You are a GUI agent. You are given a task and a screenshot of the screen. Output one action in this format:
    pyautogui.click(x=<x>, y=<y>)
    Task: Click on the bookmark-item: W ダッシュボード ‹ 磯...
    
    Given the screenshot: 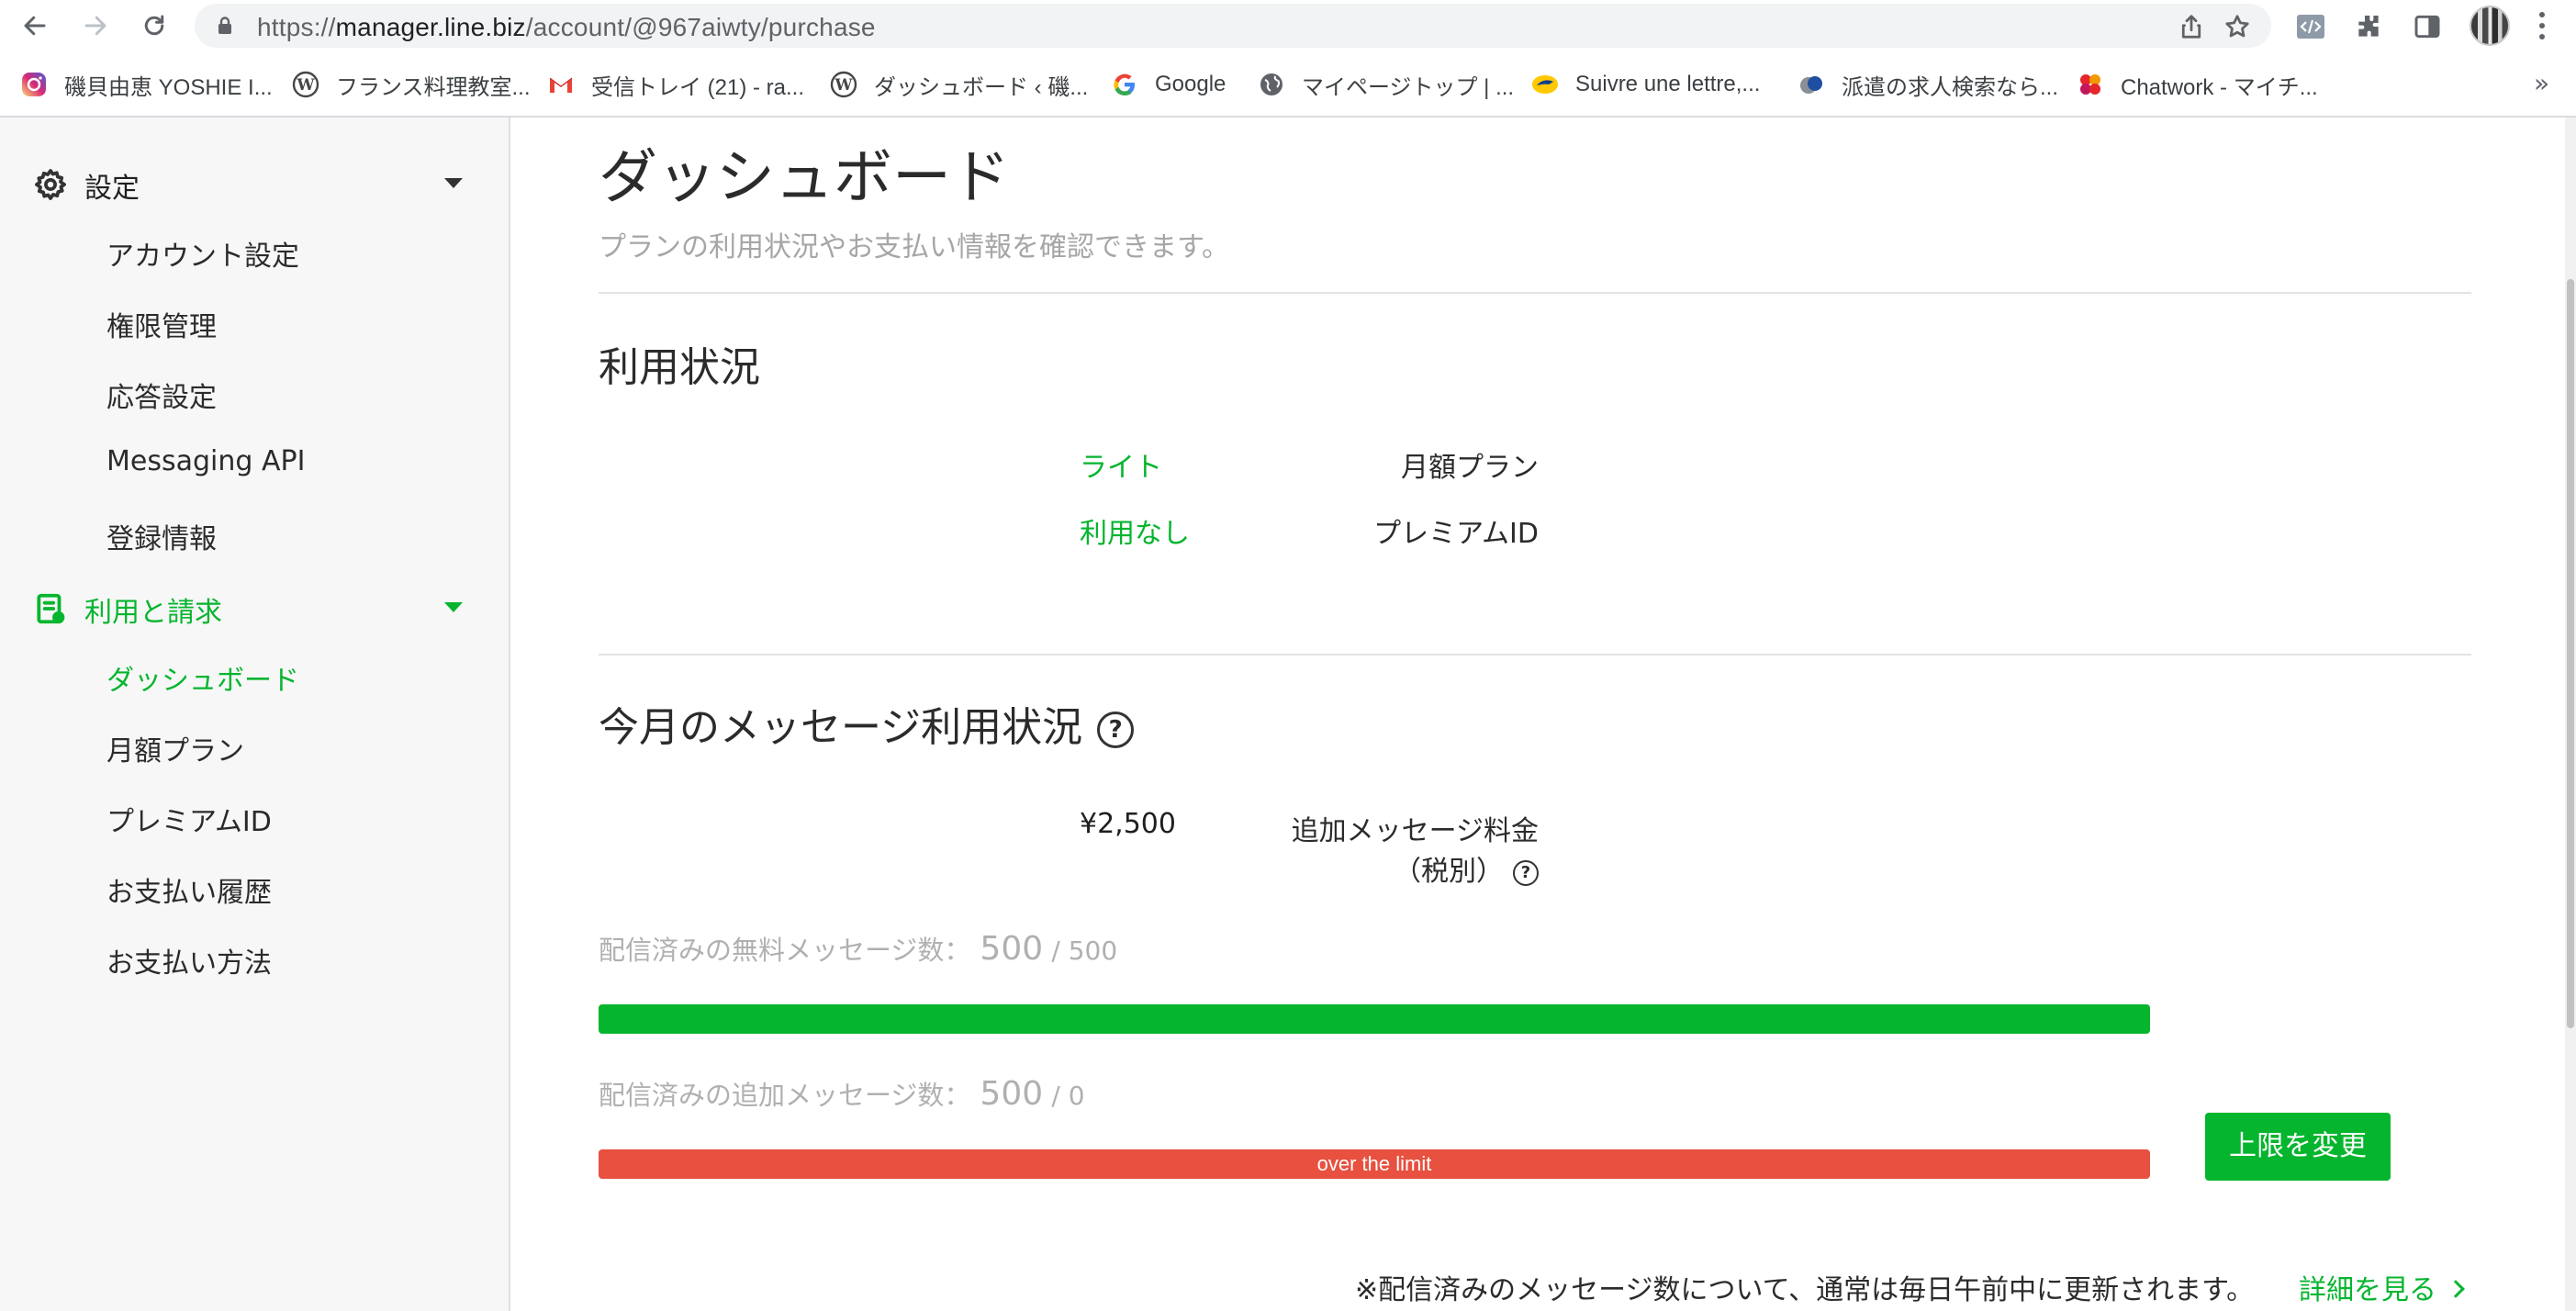 What is the action you would take?
    pyautogui.click(x=959, y=84)
    